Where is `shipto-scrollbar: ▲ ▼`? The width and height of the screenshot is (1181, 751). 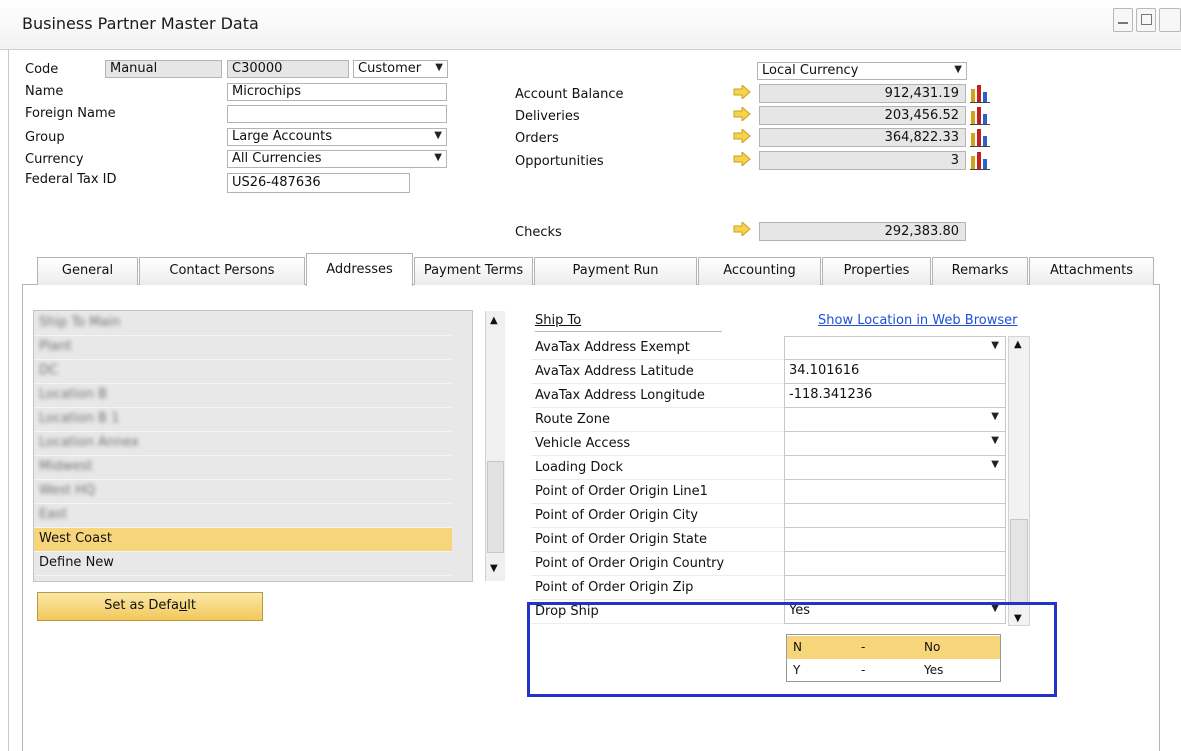
shipto-scrollbar: ▲ ▼ is located at coordinates (1019, 481).